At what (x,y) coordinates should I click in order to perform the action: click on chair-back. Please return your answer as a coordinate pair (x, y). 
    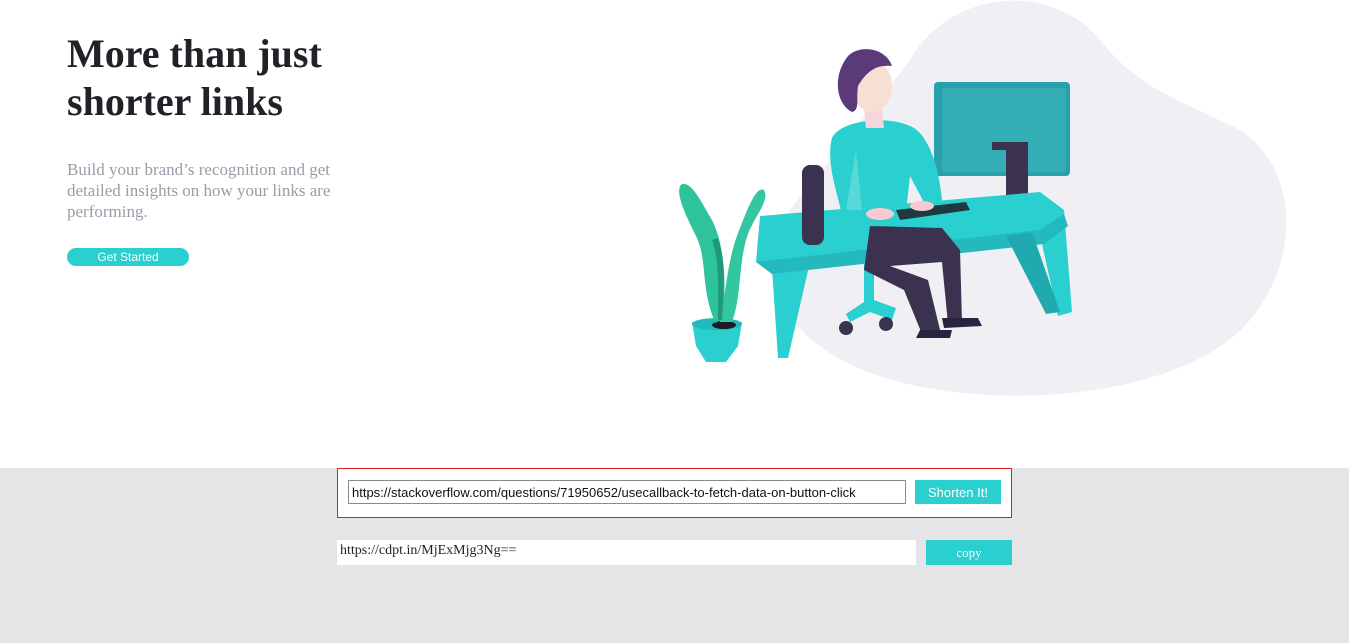
    Looking at the image, I should click on (813, 205).